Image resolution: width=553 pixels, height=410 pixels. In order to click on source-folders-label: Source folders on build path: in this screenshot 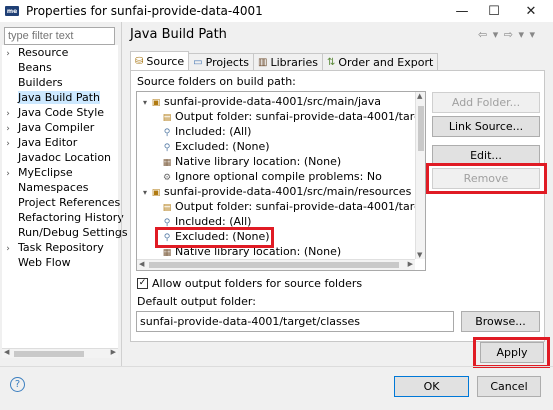, I will do `click(216, 81)`.